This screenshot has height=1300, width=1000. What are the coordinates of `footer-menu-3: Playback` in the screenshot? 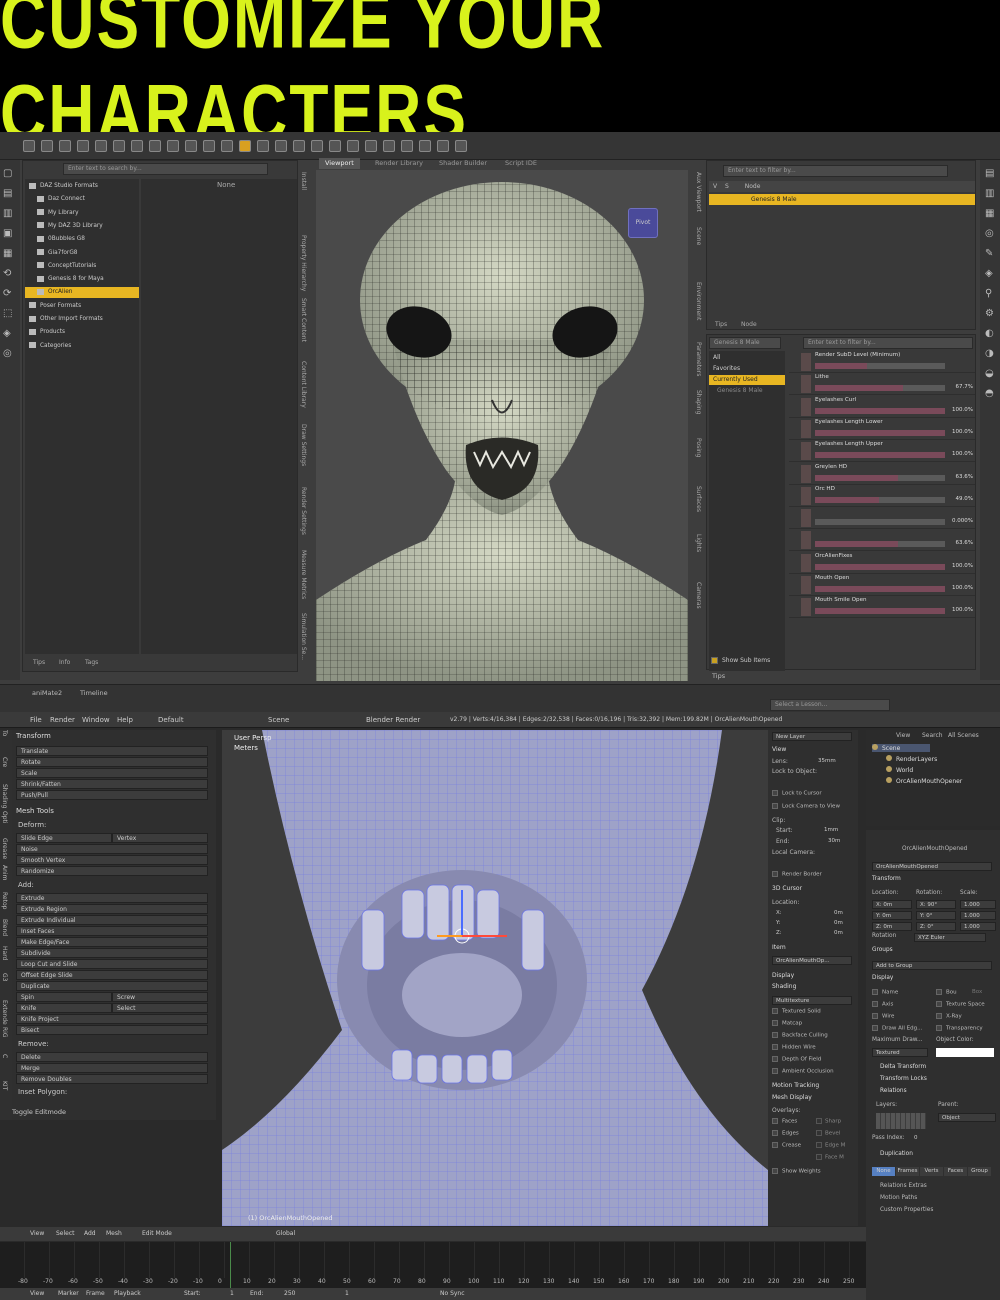 It's located at (127, 1293).